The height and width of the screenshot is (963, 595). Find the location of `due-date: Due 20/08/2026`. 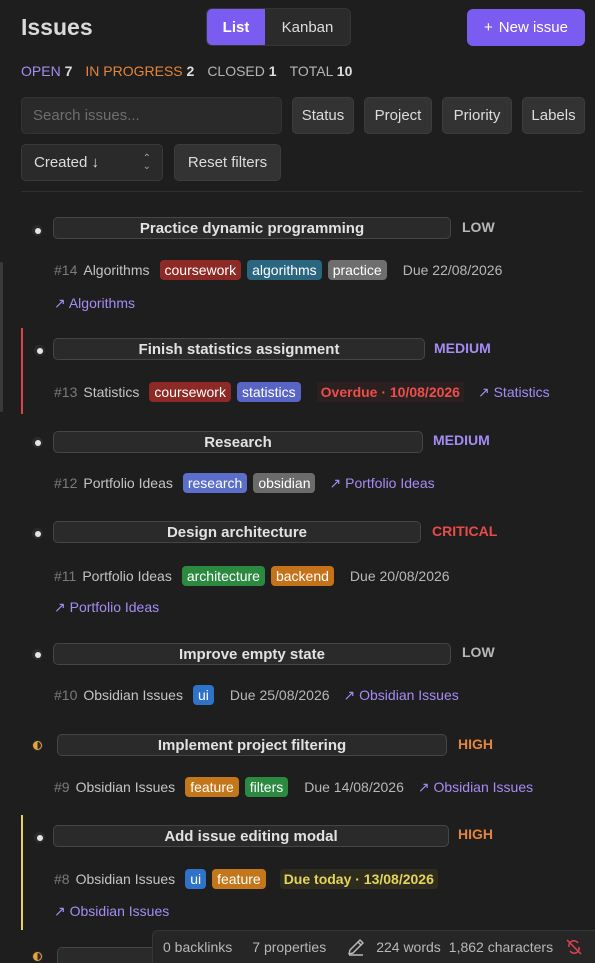

due-date: Due 20/08/2026 is located at coordinates (399, 576).